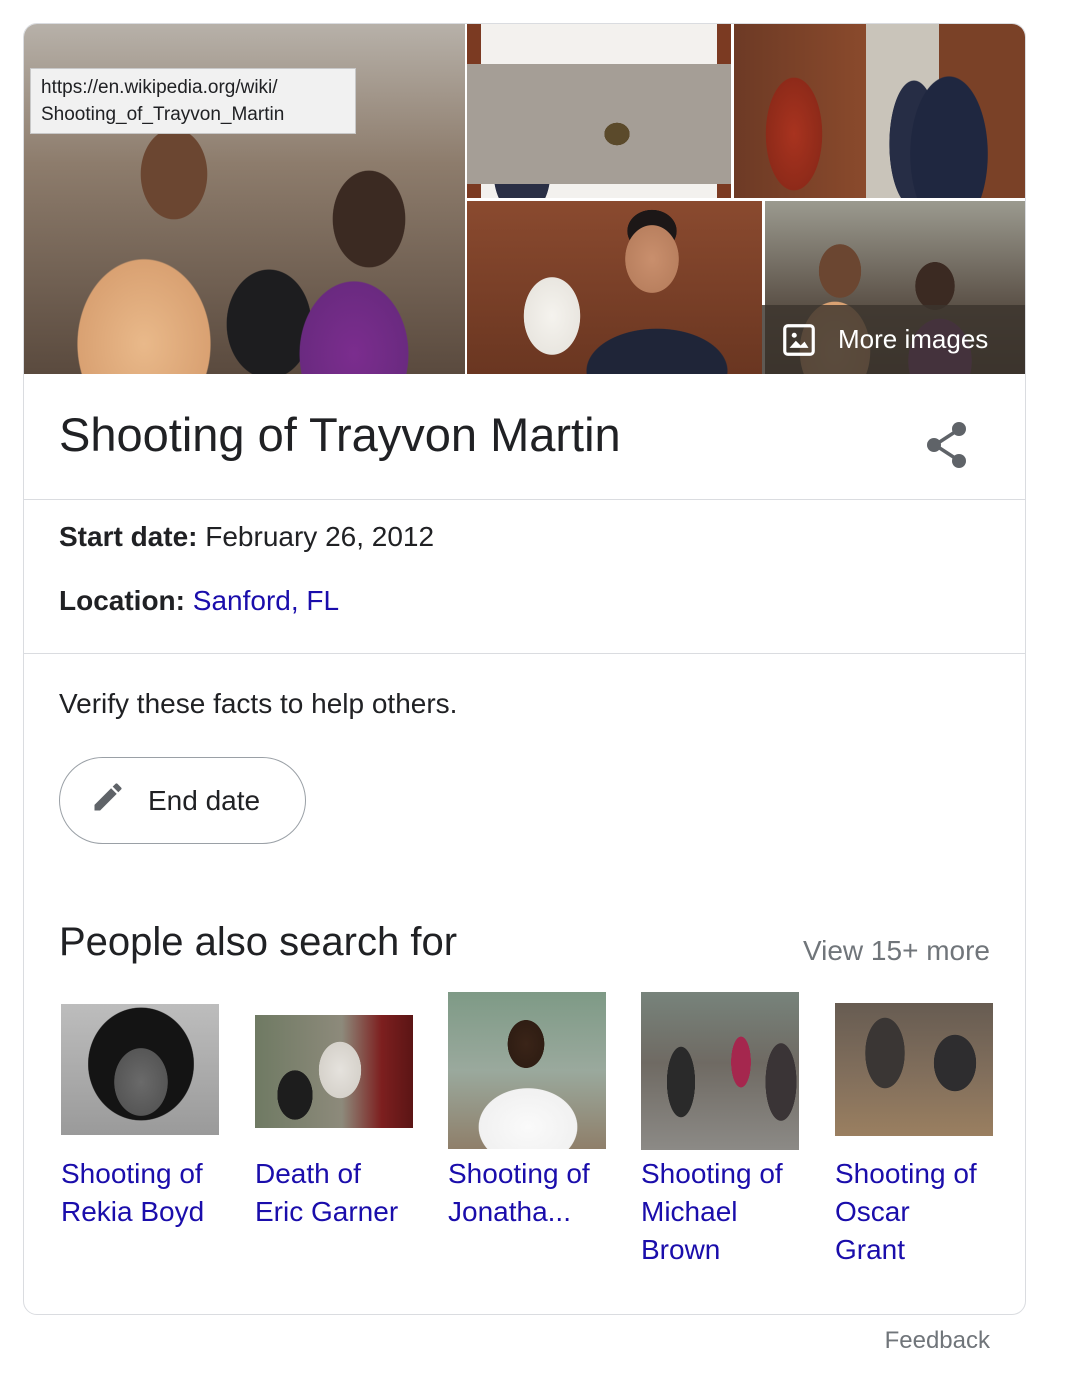 This screenshot has height=1374, width=1080. Describe the element at coordinates (122, 600) in the screenshot. I see `fact-label: Location:` at that location.